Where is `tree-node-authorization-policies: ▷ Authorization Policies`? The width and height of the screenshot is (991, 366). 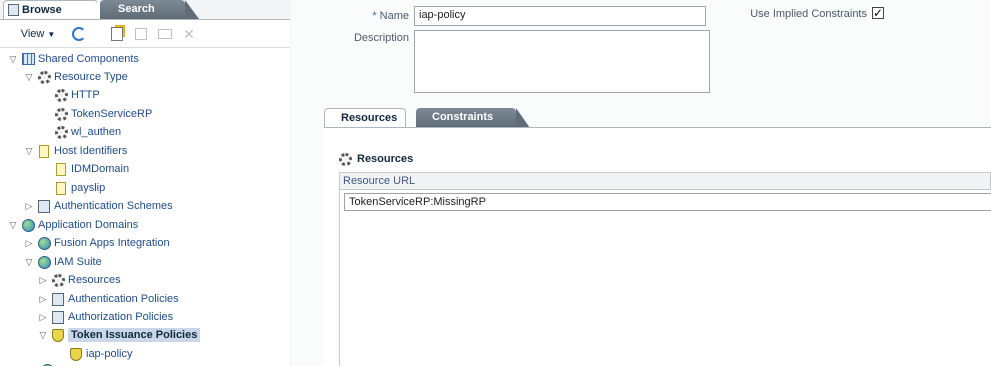 tree-node-authorization-policies: ▷ Authorization Policies is located at coordinates (105, 317).